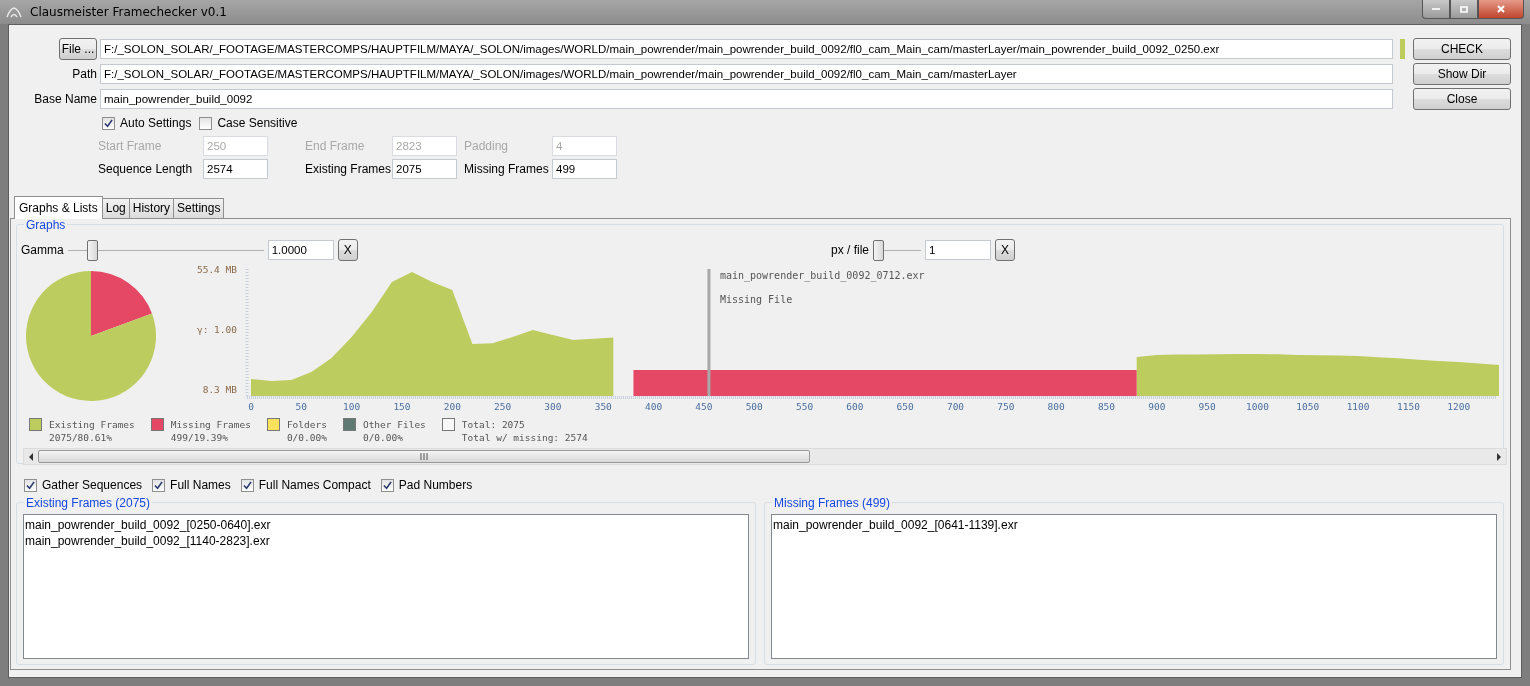  Describe the element at coordinates (1134, 586) in the screenshot. I see `list-box: main_powrender_build_0092_[0641-1139].exr` at that location.